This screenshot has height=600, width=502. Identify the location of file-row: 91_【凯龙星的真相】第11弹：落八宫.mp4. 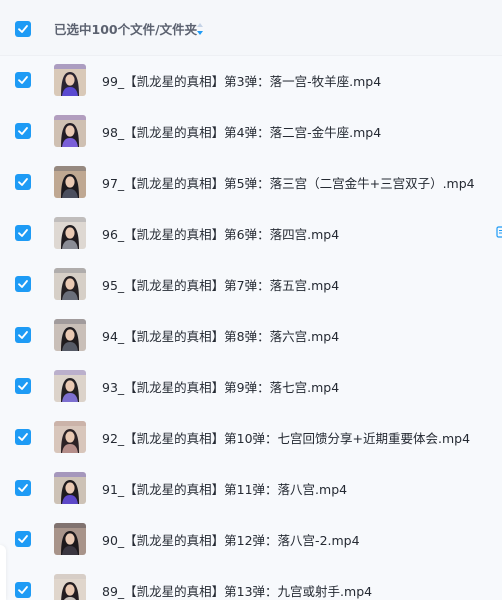
(251, 488).